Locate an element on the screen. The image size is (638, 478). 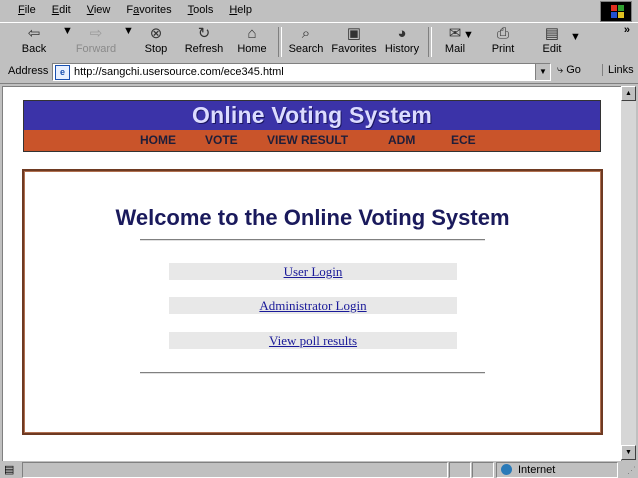
home-button: ⌂ Home is located at coordinates (252, 42).